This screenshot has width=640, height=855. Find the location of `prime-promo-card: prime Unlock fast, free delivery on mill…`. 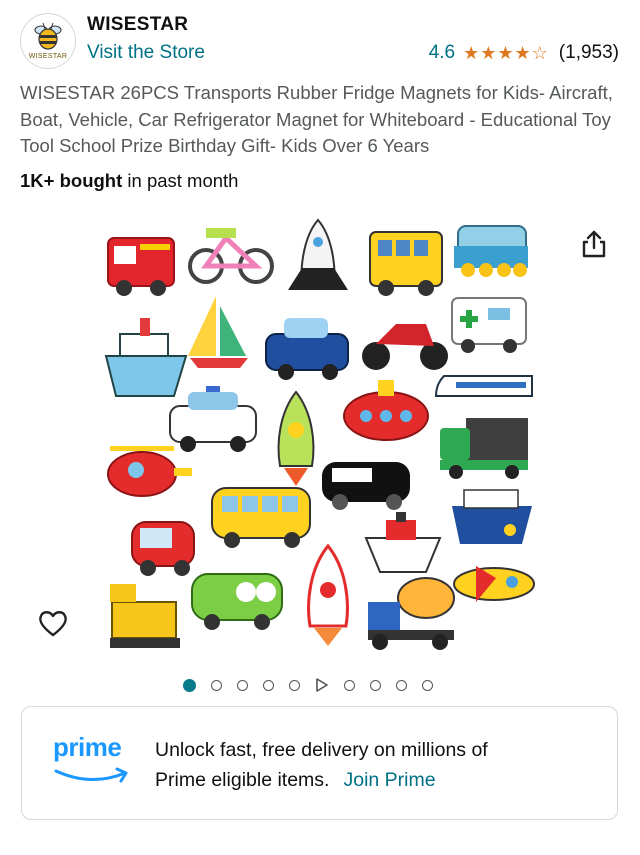

prime-promo-card: prime Unlock fast, free delivery on mill… is located at coordinates (319, 763).